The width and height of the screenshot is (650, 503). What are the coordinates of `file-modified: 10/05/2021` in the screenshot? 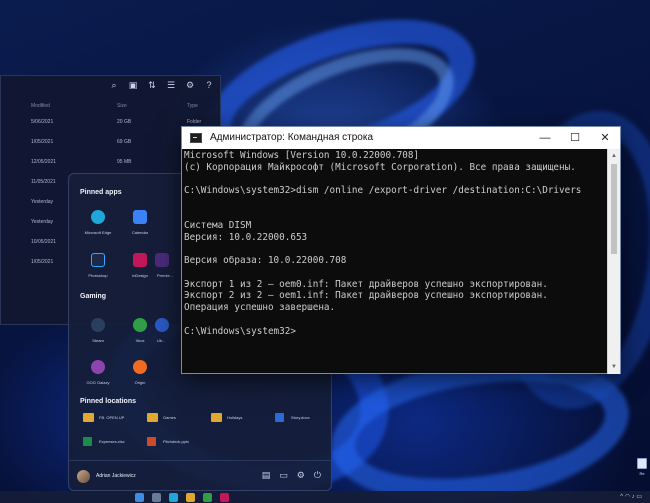 It's located at (44, 242).